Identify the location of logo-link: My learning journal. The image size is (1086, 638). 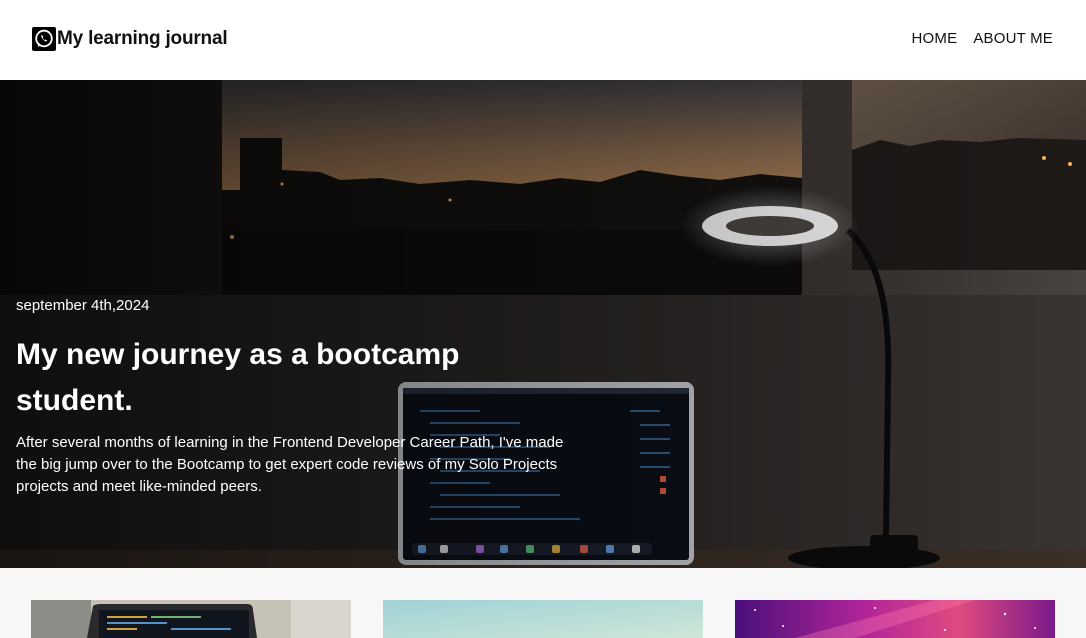
(130, 39).